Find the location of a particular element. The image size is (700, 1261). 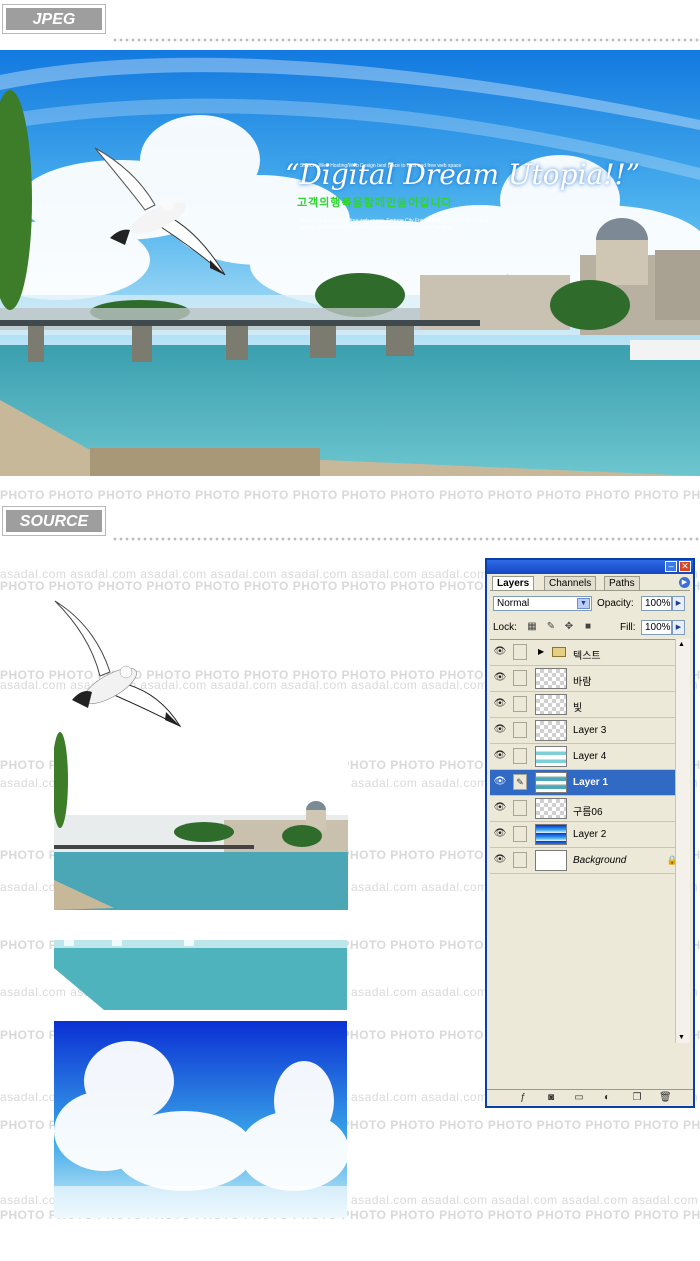

layer-row-selected: 👁 ✎ Layer 1 is located at coordinates (586, 783).